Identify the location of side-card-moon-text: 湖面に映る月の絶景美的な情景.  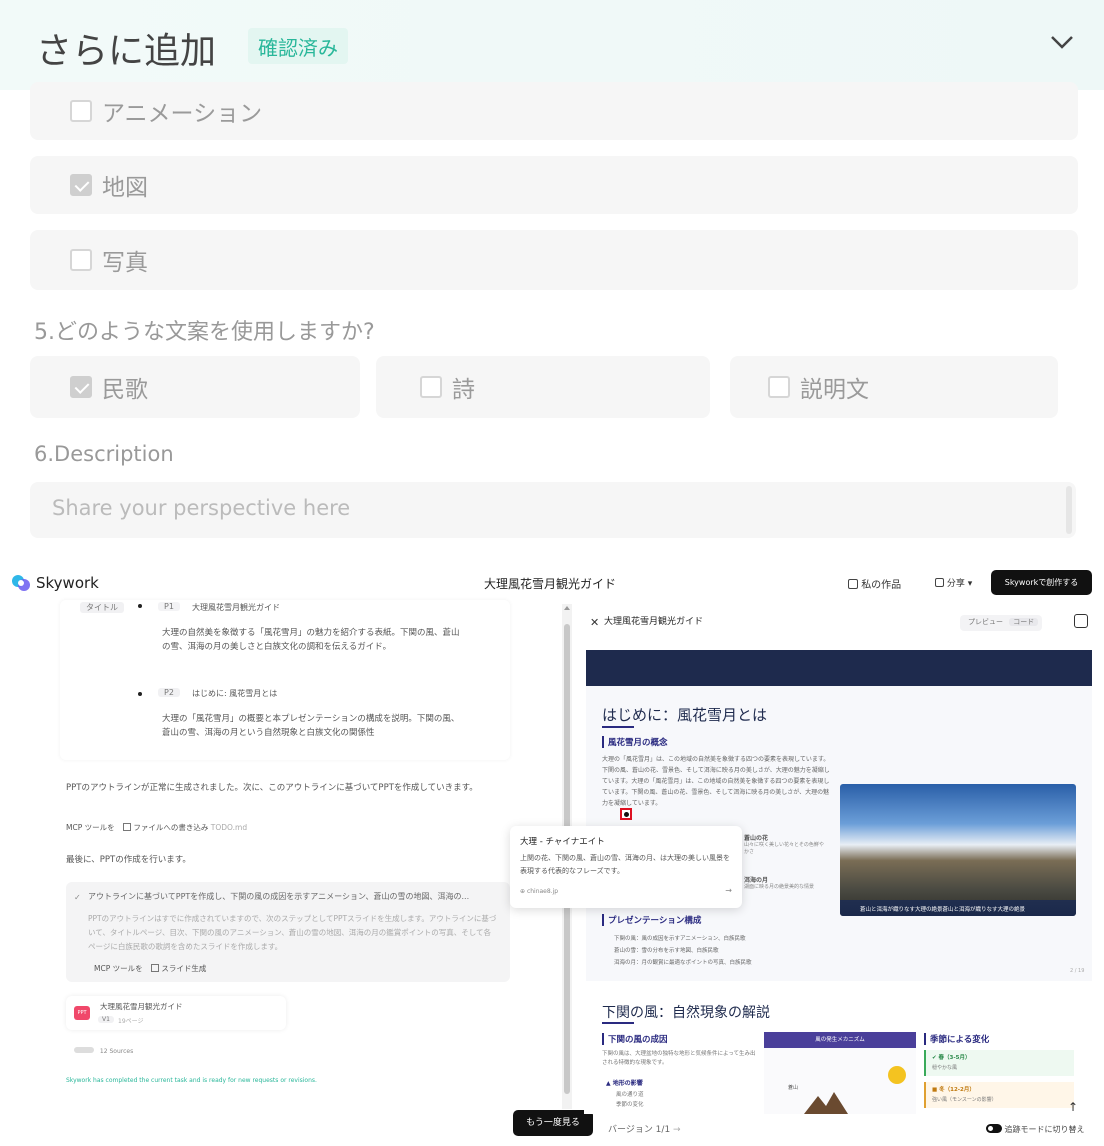
(779, 887).